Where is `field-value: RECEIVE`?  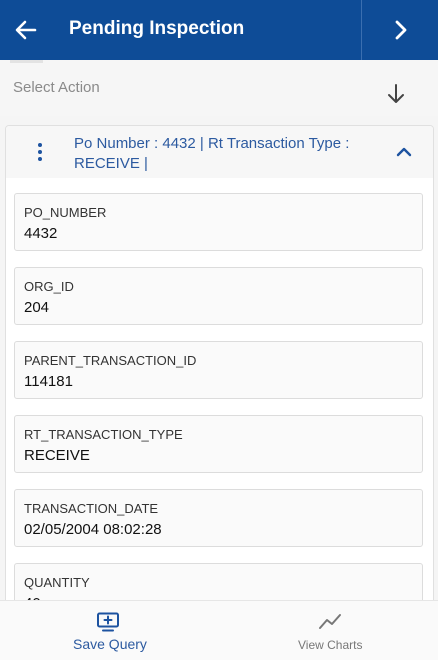
field-value: RECEIVE is located at coordinates (57, 455).